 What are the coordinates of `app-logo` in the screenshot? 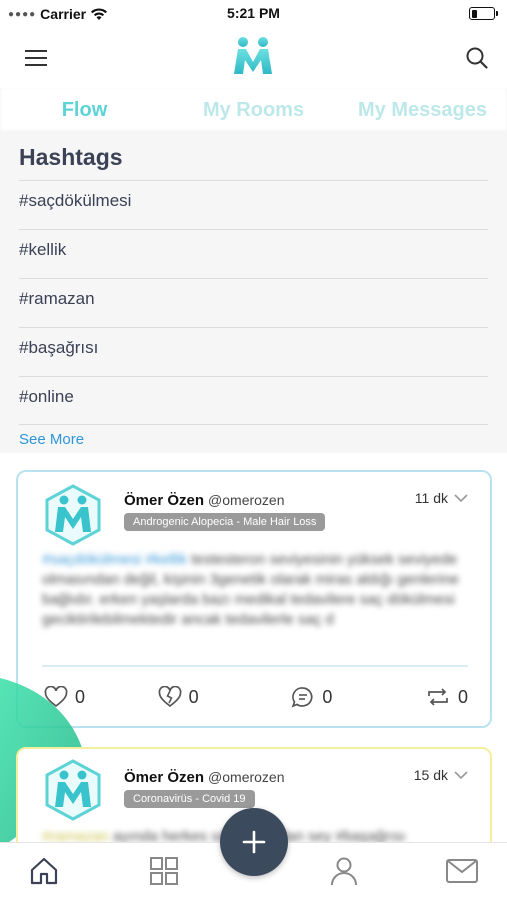 It's located at (253, 58).